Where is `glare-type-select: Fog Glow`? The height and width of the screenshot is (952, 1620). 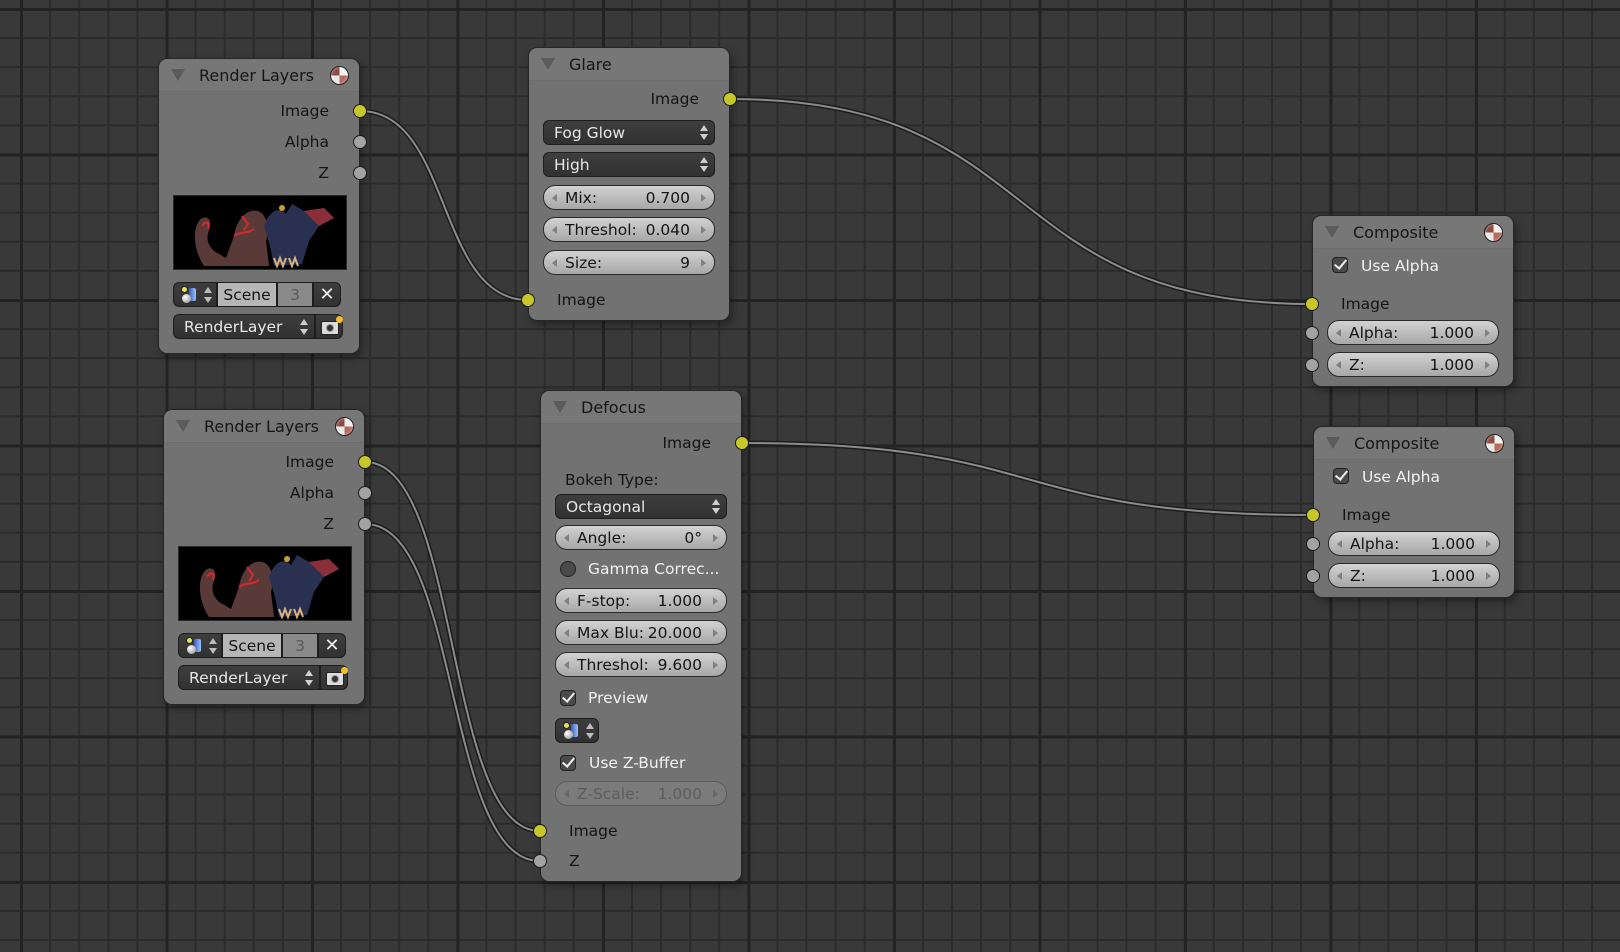
glare-type-select: Fog Glow is located at coordinates (629, 132).